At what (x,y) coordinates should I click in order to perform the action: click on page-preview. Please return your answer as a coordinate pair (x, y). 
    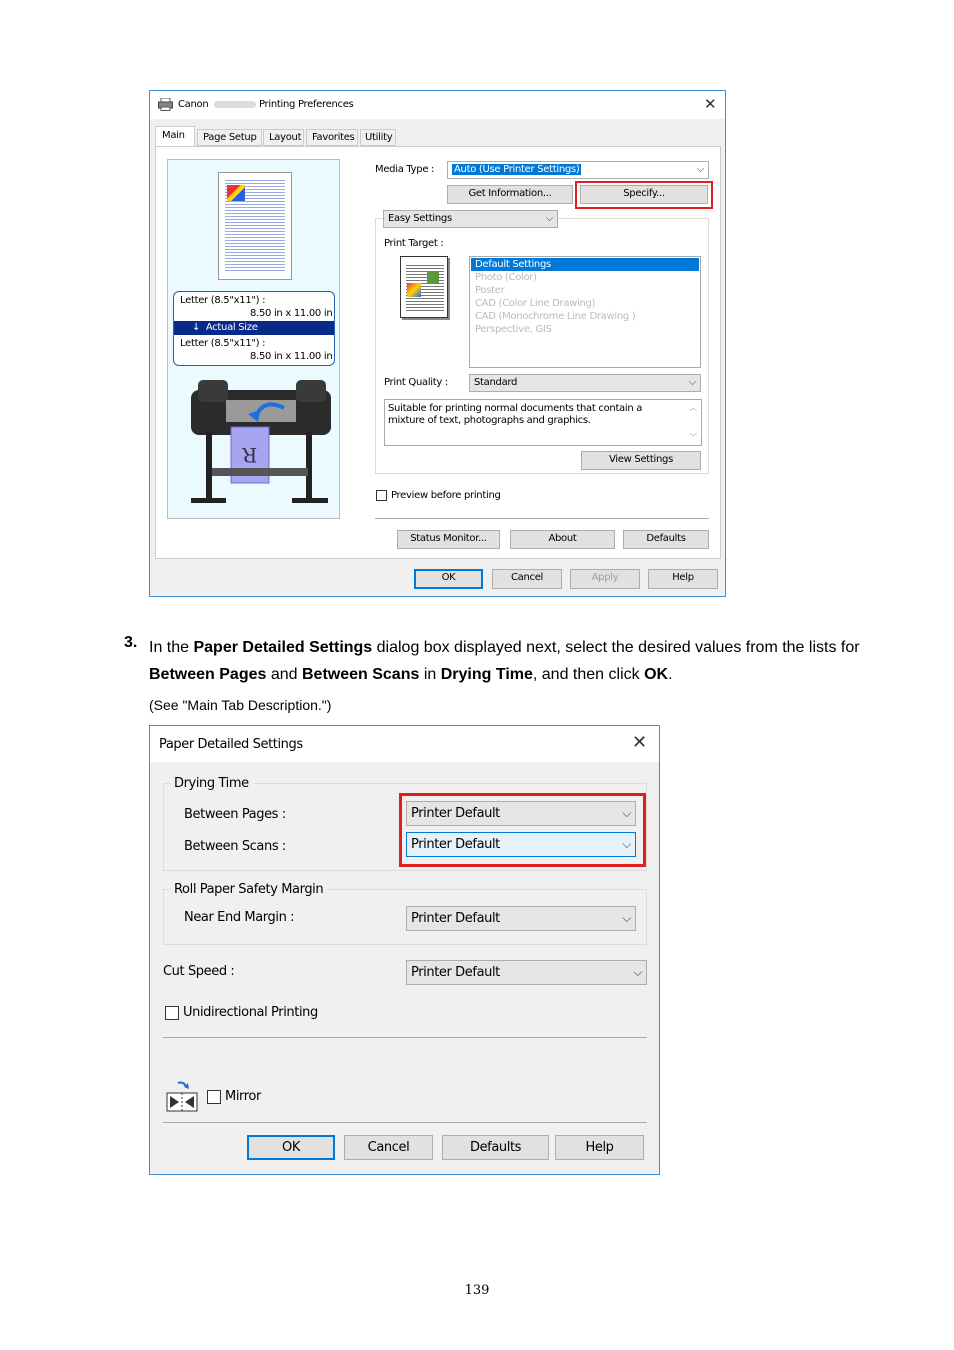
    Looking at the image, I should click on (255, 226).